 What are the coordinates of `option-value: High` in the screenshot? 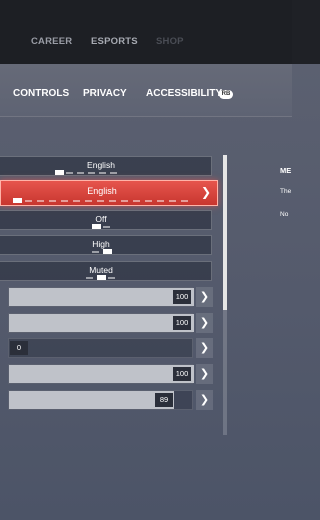 It's located at (101, 244).